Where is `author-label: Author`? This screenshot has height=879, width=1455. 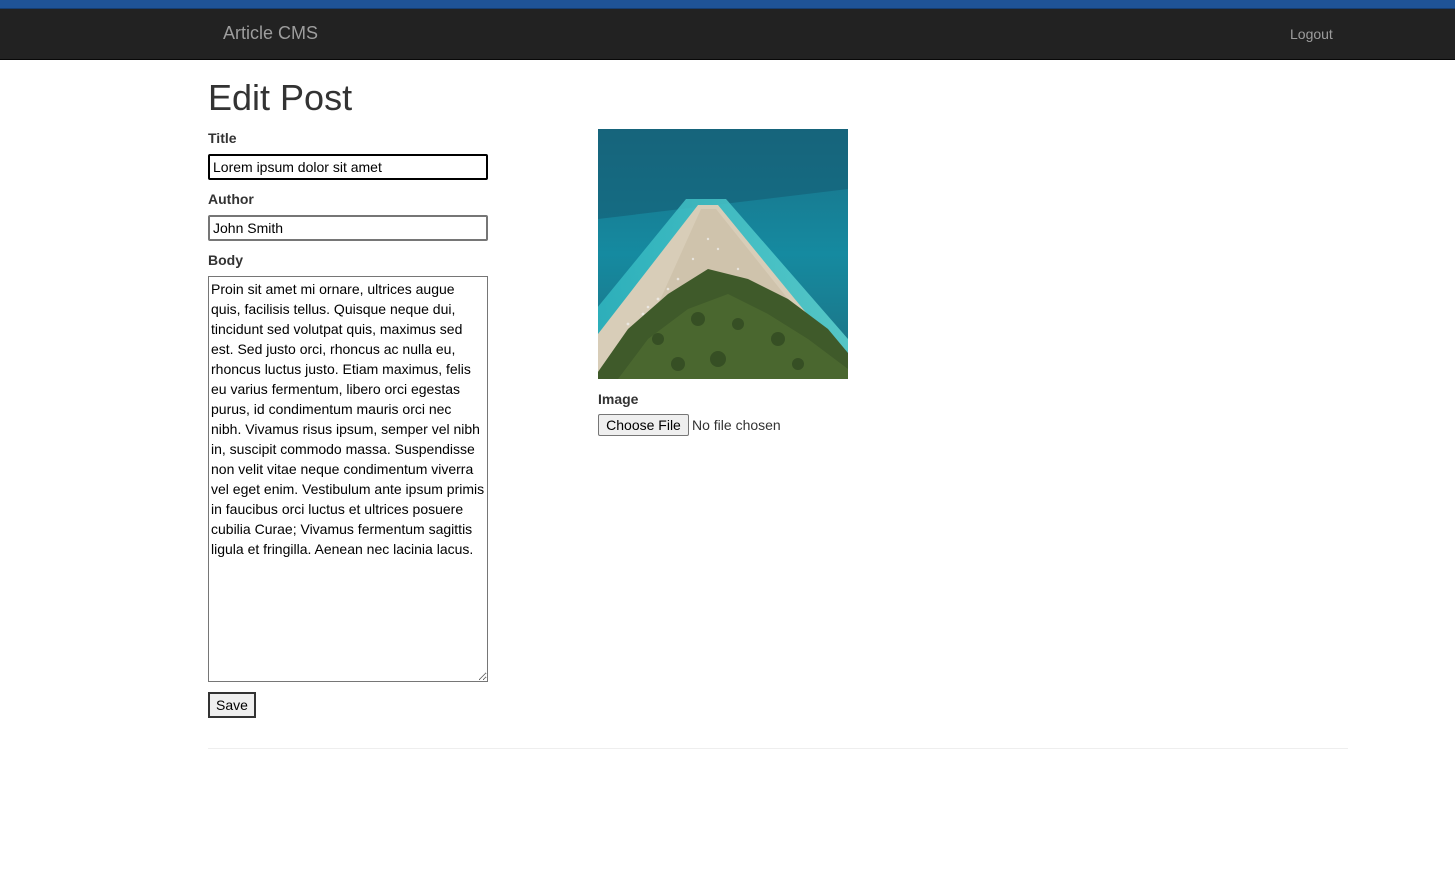 author-label: Author is located at coordinates (231, 199).